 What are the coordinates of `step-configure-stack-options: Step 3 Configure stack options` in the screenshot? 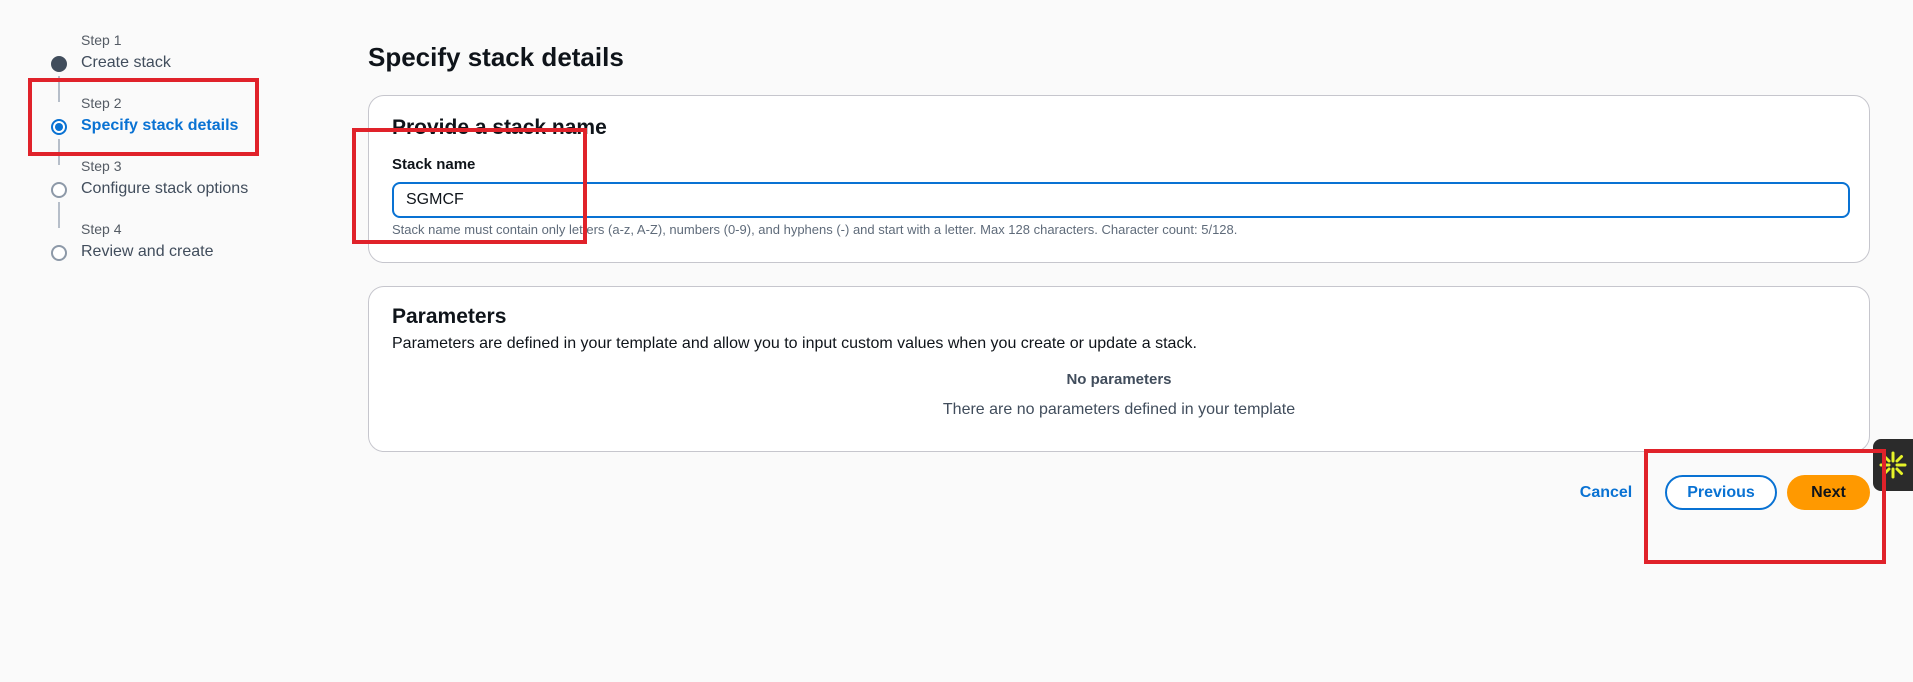 It's located at (149, 192).